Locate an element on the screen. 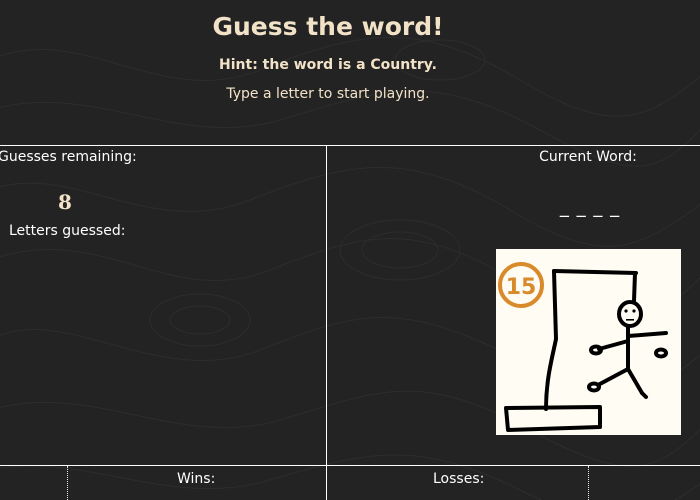 The width and height of the screenshot is (700, 500). bottom-divider is located at coordinates (350, 465).